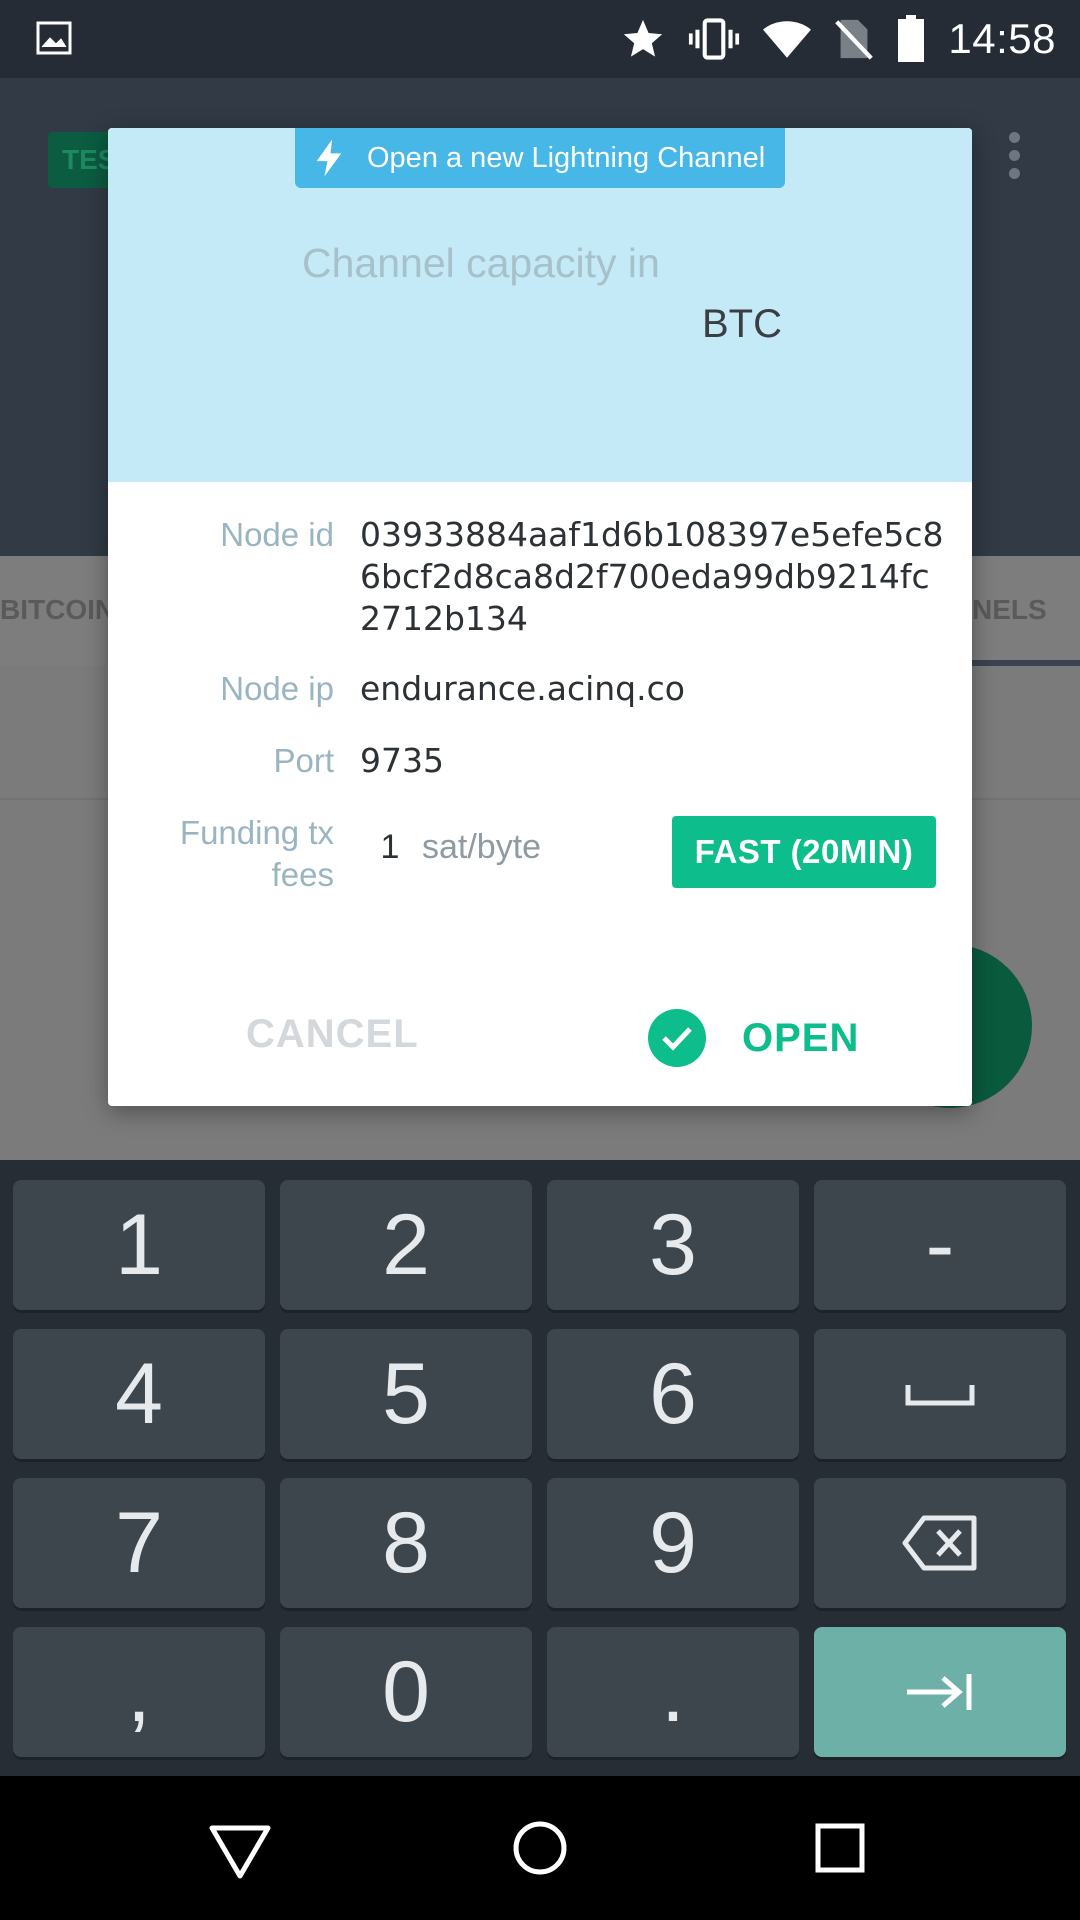 This screenshot has width=1080, height=1920. I want to click on open-button: OPEN, so click(753, 1038).